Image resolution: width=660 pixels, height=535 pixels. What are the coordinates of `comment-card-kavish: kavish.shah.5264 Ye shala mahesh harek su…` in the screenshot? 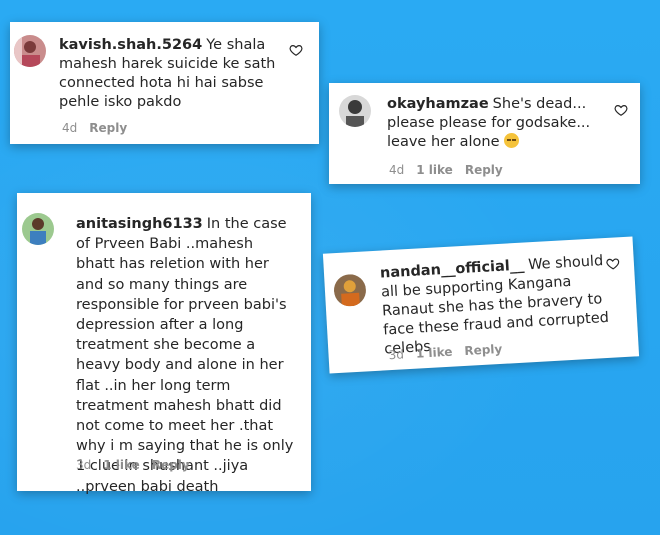 It's located at (164, 83).